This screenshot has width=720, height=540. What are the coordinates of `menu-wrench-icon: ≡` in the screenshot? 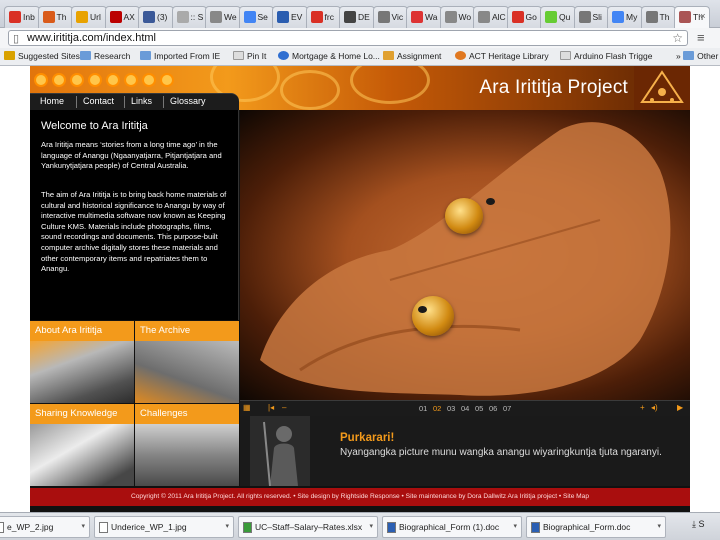 It's located at (701, 37).